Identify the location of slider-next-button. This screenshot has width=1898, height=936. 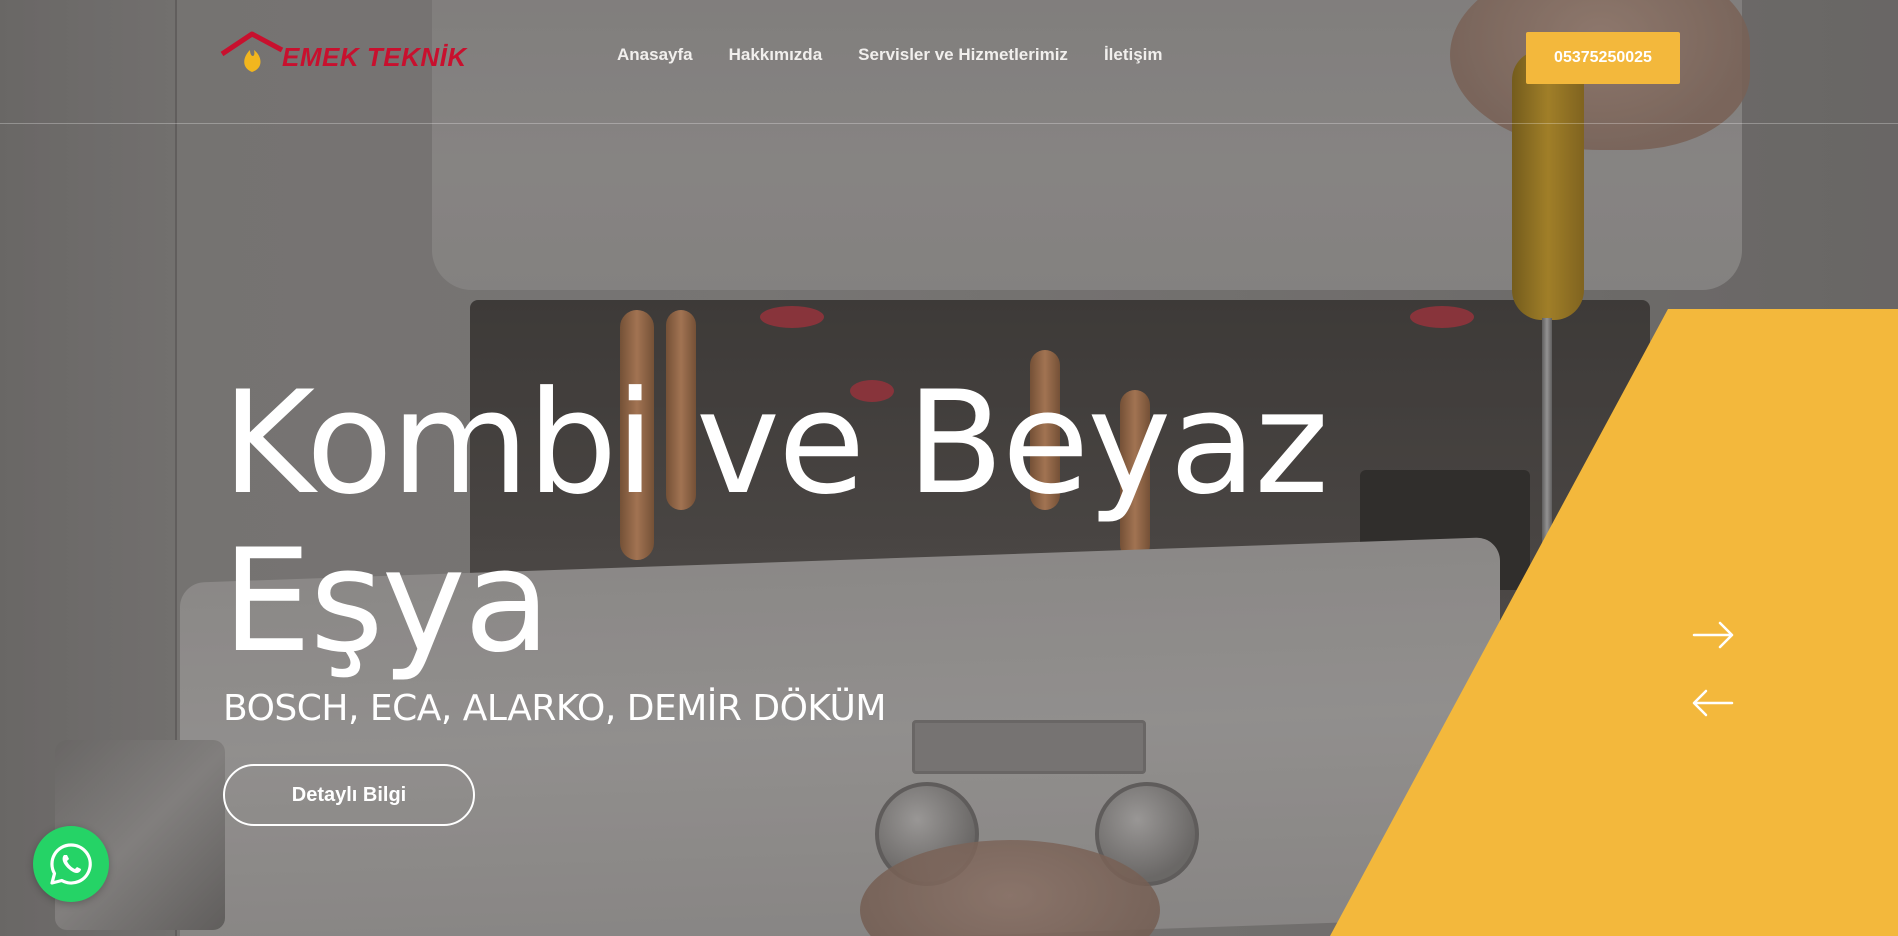
(1714, 635).